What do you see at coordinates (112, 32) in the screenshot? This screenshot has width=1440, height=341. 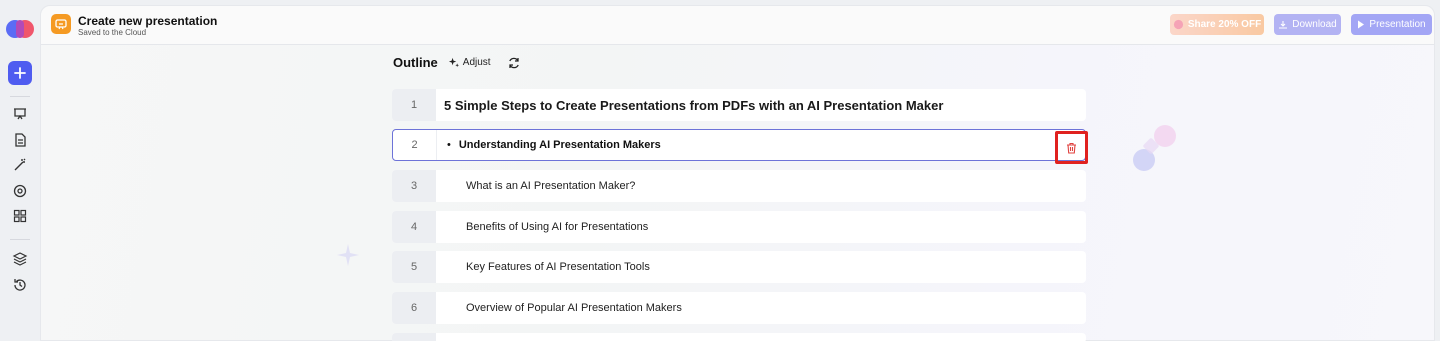 I see `save-status: Saved to the Cloud` at bounding box center [112, 32].